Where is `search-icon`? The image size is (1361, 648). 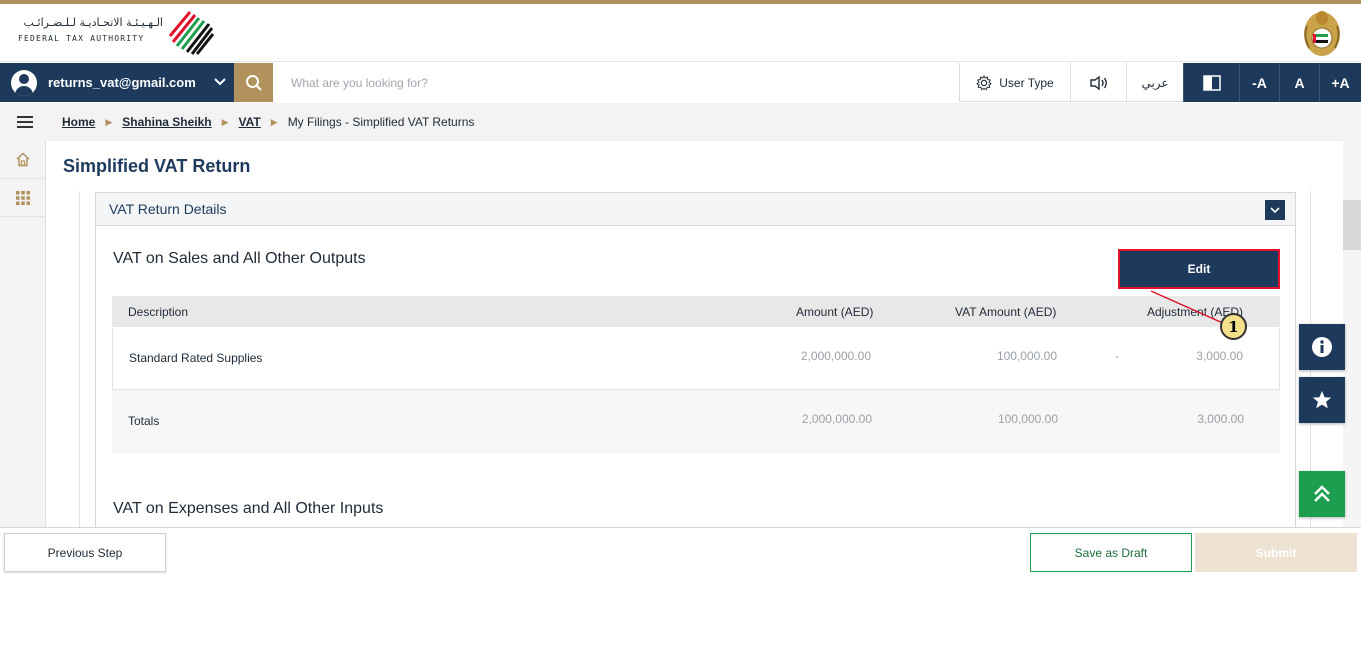
search-icon is located at coordinates (253, 82).